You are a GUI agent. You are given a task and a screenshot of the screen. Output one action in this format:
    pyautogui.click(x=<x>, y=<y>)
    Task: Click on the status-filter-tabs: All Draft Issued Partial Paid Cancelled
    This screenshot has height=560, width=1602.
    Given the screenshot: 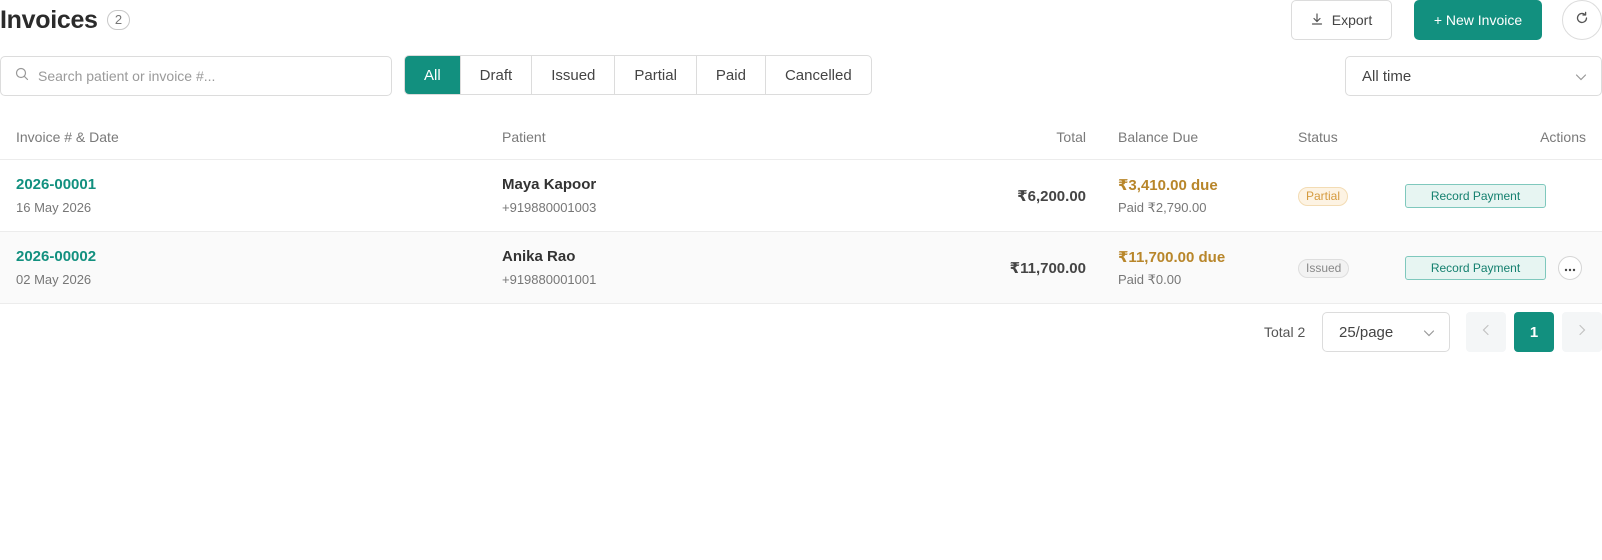 What is the action you would take?
    pyautogui.click(x=638, y=75)
    